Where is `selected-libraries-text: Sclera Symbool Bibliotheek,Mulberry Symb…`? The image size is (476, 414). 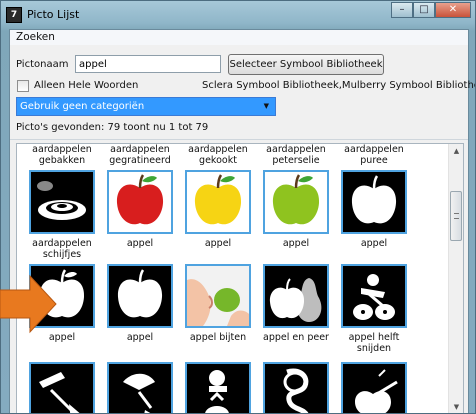
selected-libraries-text: Sclera Symbool Bibliotheek,Mulberry Symb… is located at coordinates (339, 85).